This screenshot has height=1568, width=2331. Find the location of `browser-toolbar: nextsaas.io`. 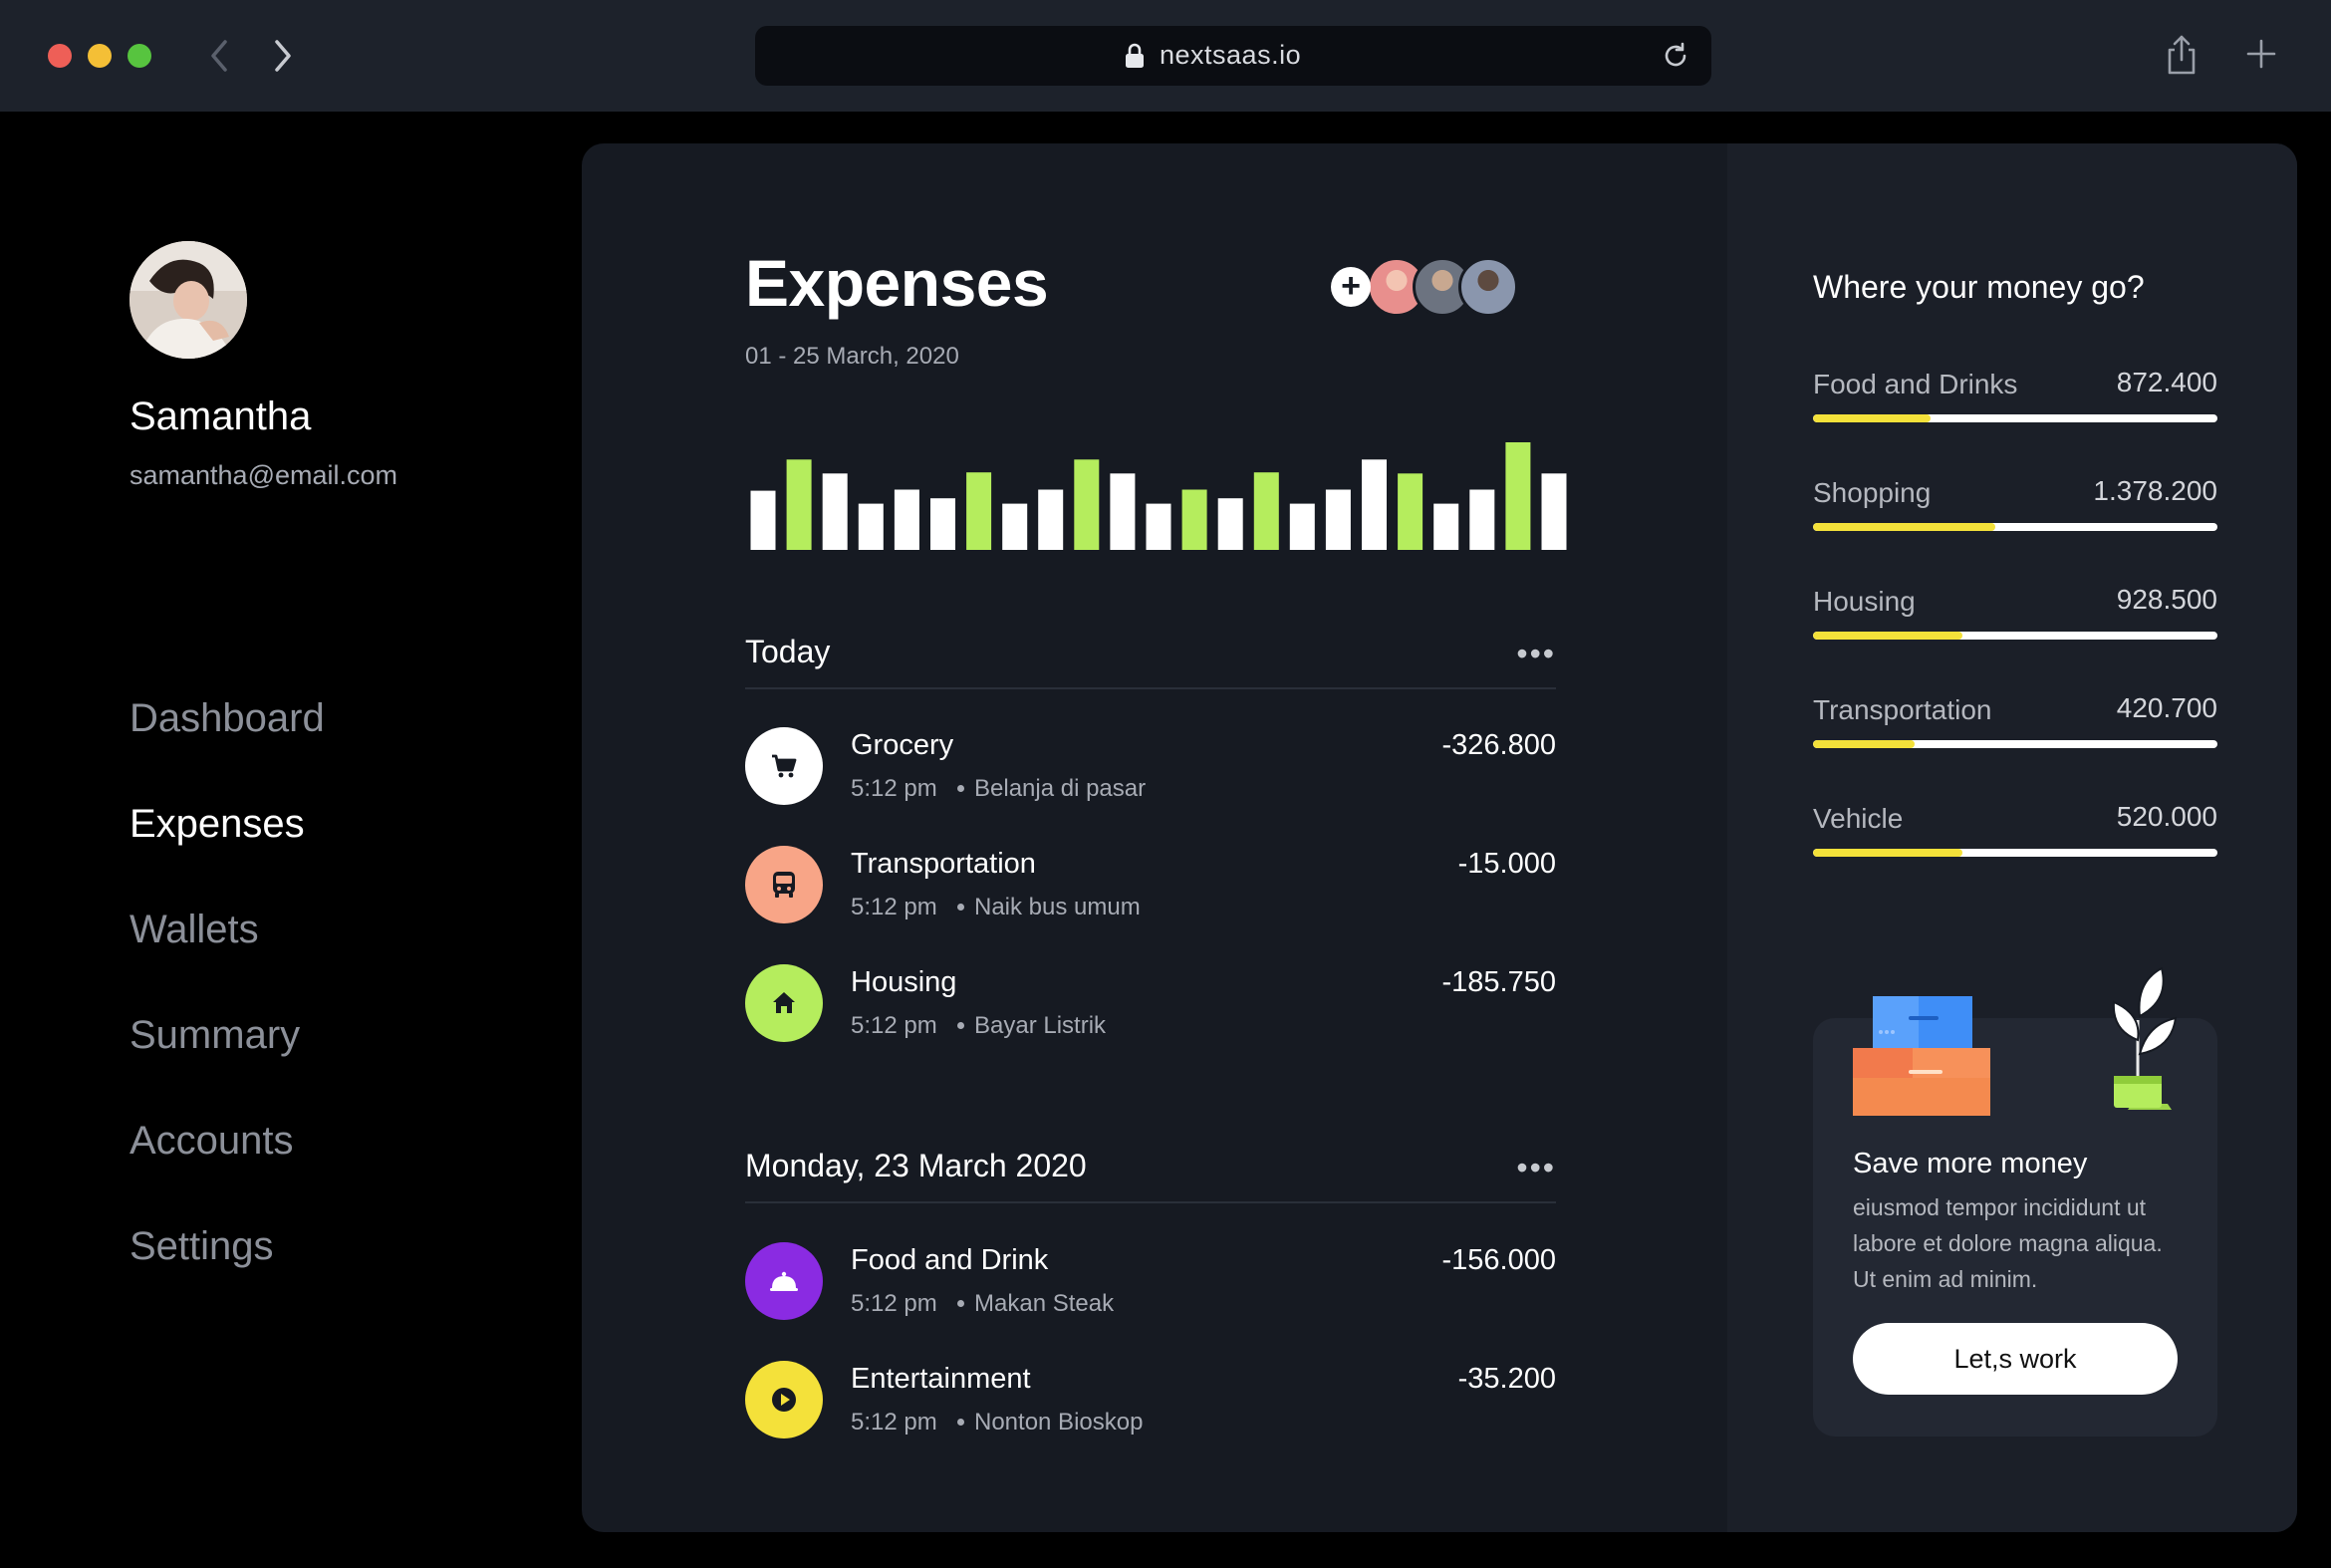

browser-toolbar: nextsaas.io is located at coordinates (1165, 56).